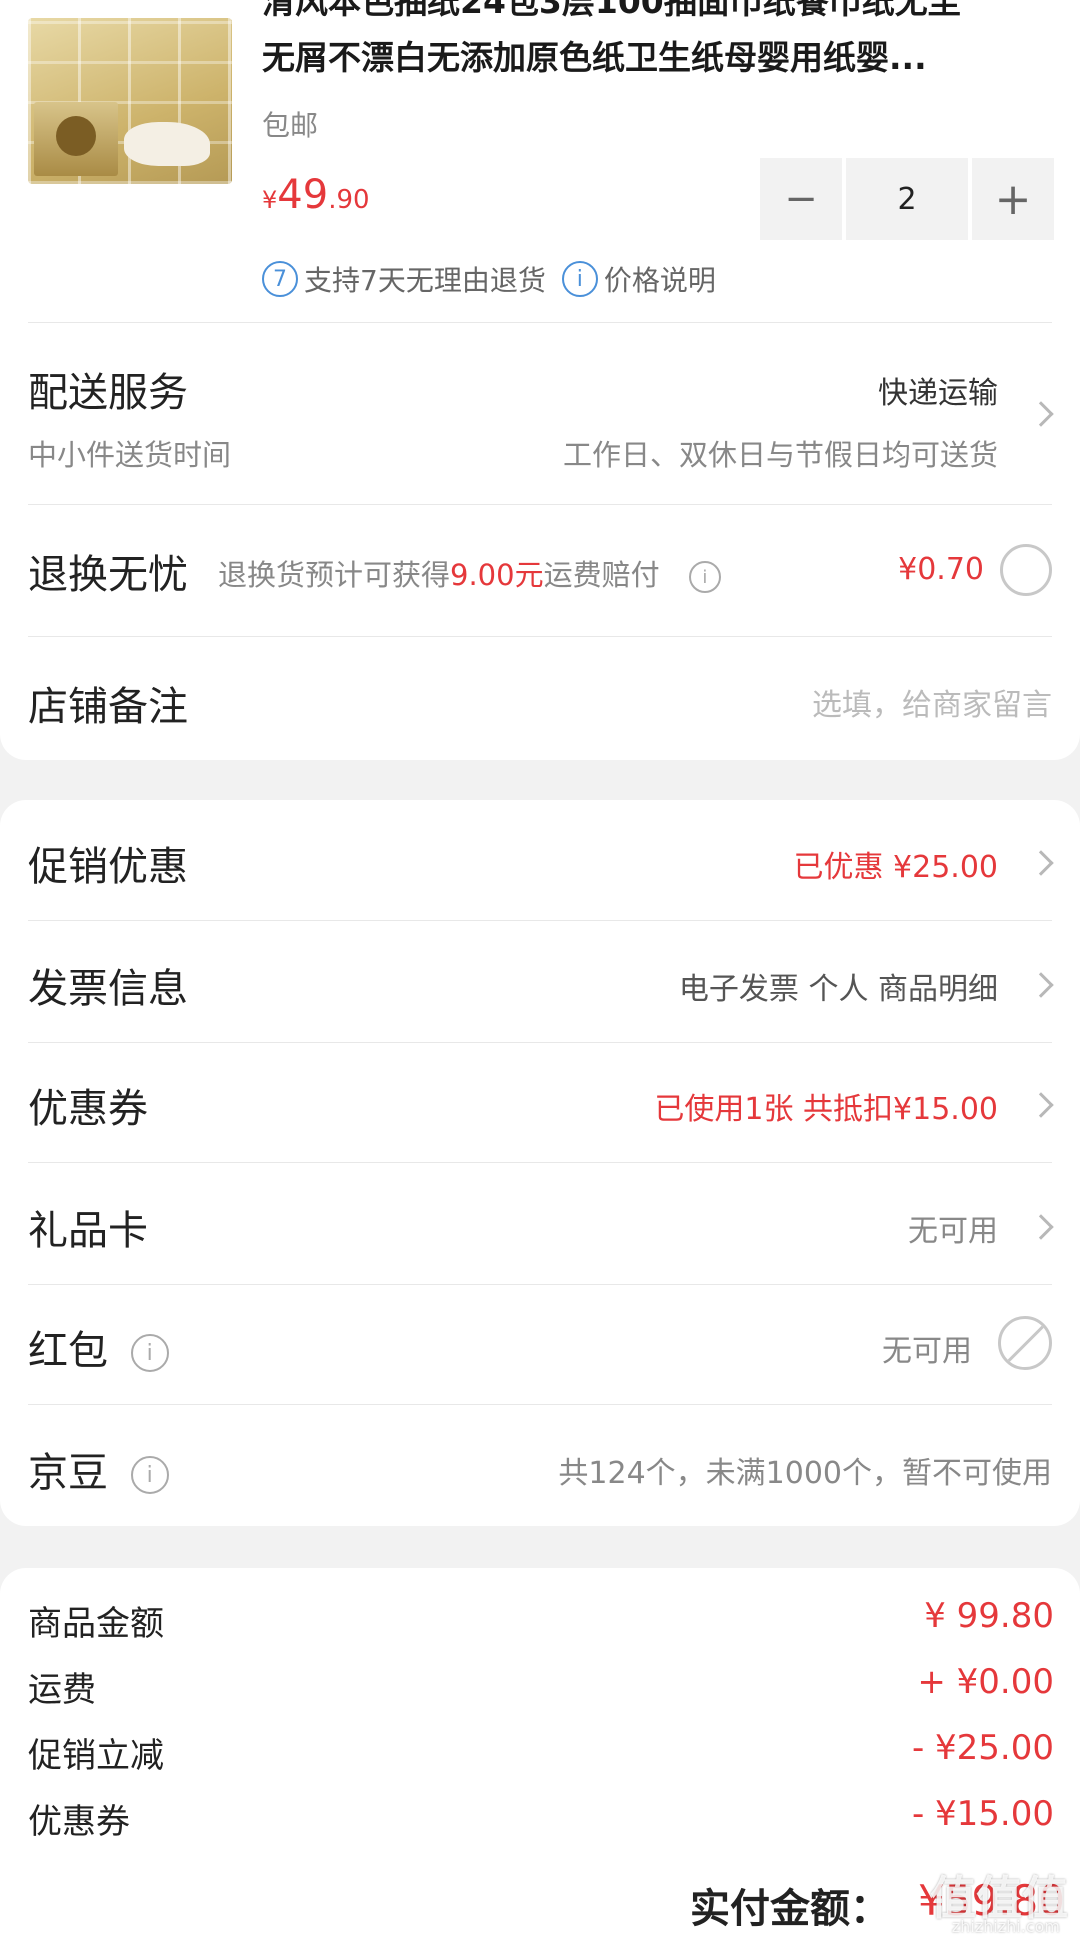 This screenshot has height=1936, width=1080. Describe the element at coordinates (1013, 199) in the screenshot. I see `increase-quantity-button: +` at that location.